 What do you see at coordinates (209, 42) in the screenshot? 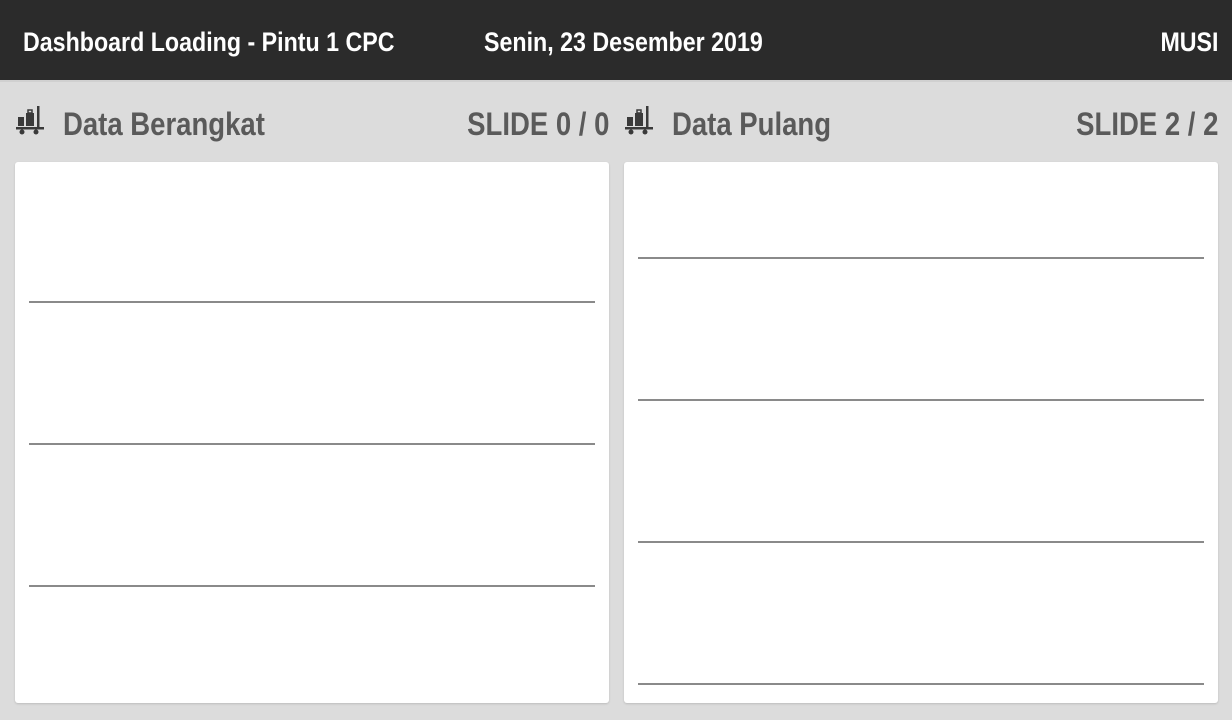
I see `dashboard-title: Dashboard Loading - Pintu 1 CPC` at bounding box center [209, 42].